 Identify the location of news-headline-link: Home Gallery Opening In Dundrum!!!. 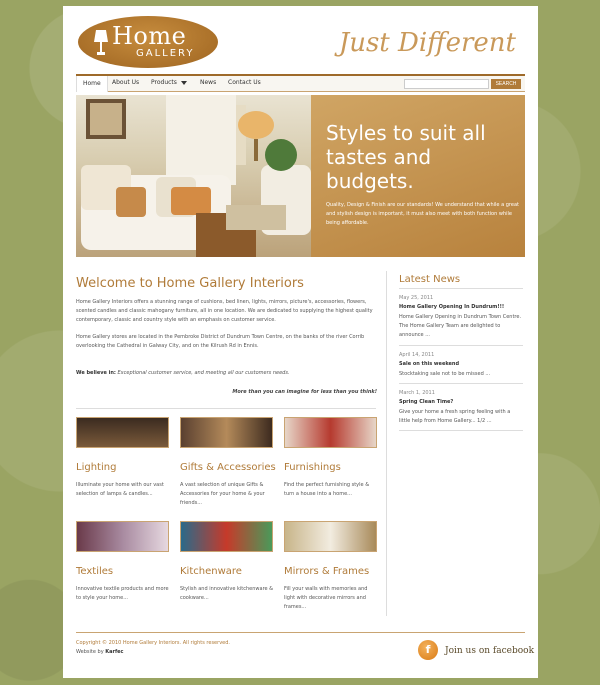
(451, 307).